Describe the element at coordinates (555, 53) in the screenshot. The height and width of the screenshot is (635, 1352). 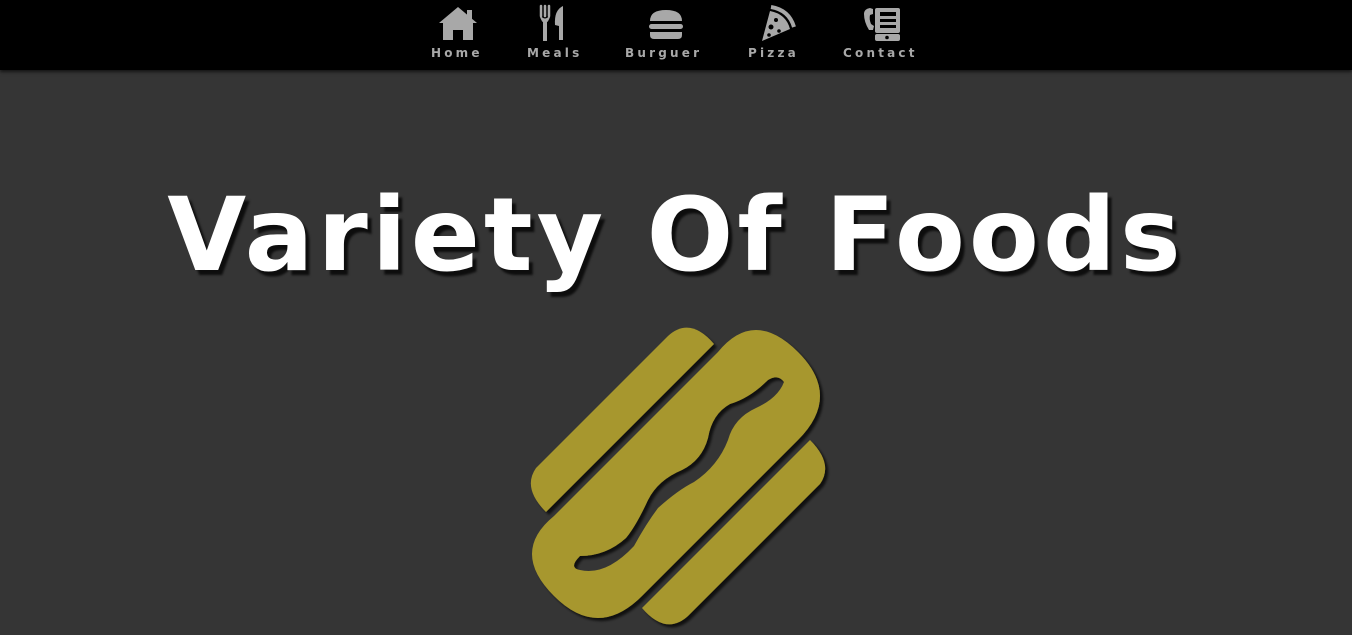
I see `nav-item-label: Meals` at that location.